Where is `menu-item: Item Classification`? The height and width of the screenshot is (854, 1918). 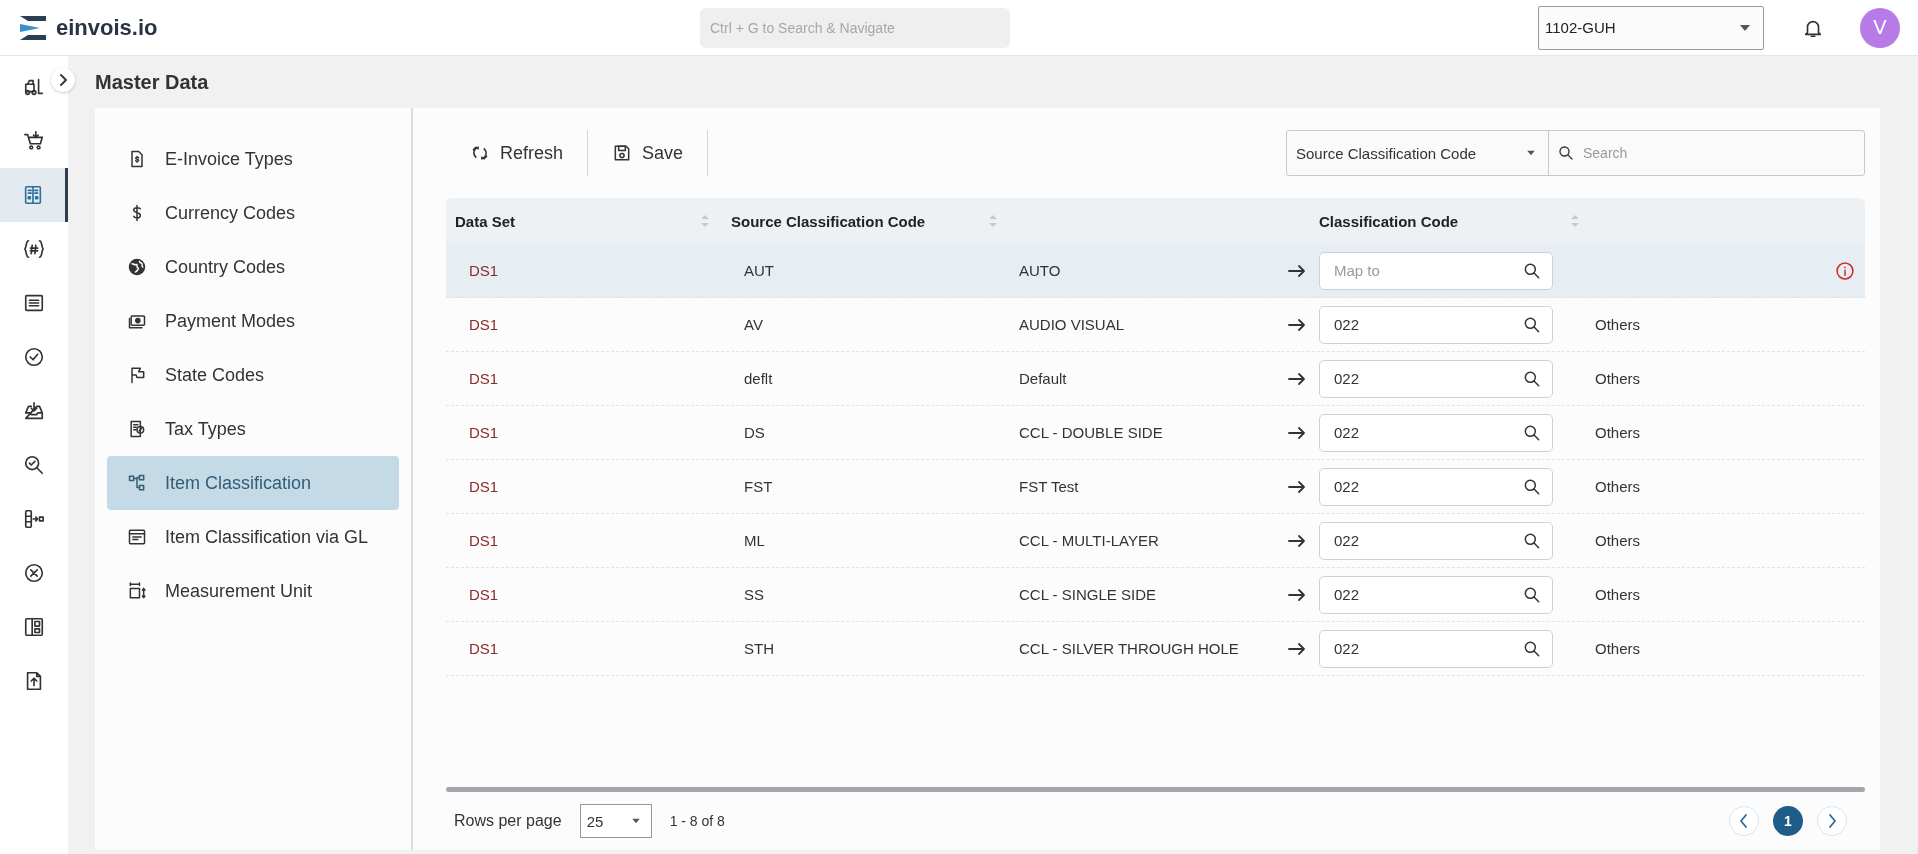 menu-item: Item Classification is located at coordinates (253, 483).